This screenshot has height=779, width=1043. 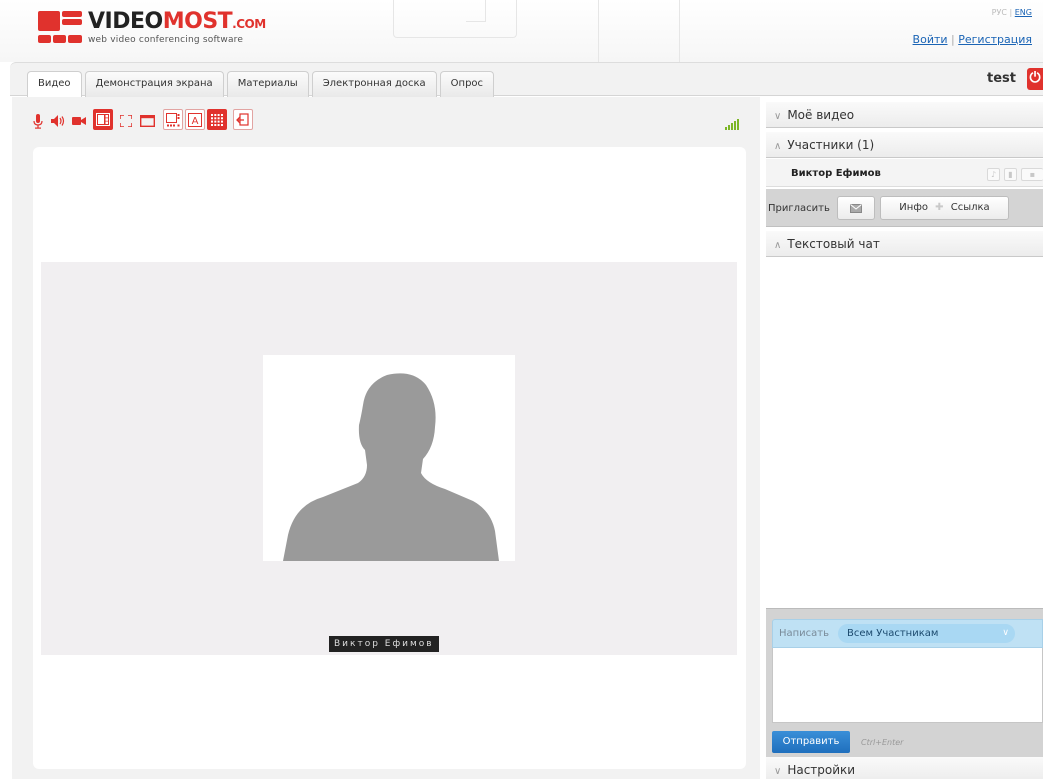 What do you see at coordinates (173, 119) in the screenshot?
I see `layout-grid-small-icon` at bounding box center [173, 119].